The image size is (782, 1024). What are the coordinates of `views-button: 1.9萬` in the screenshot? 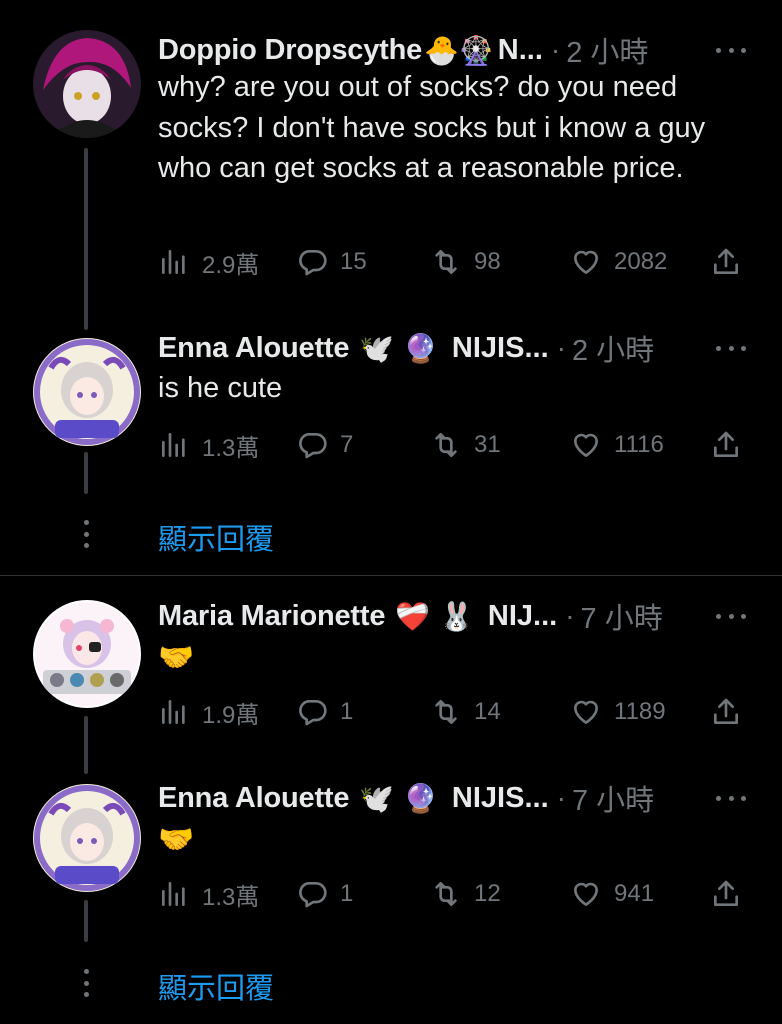 It's located at (208, 712).